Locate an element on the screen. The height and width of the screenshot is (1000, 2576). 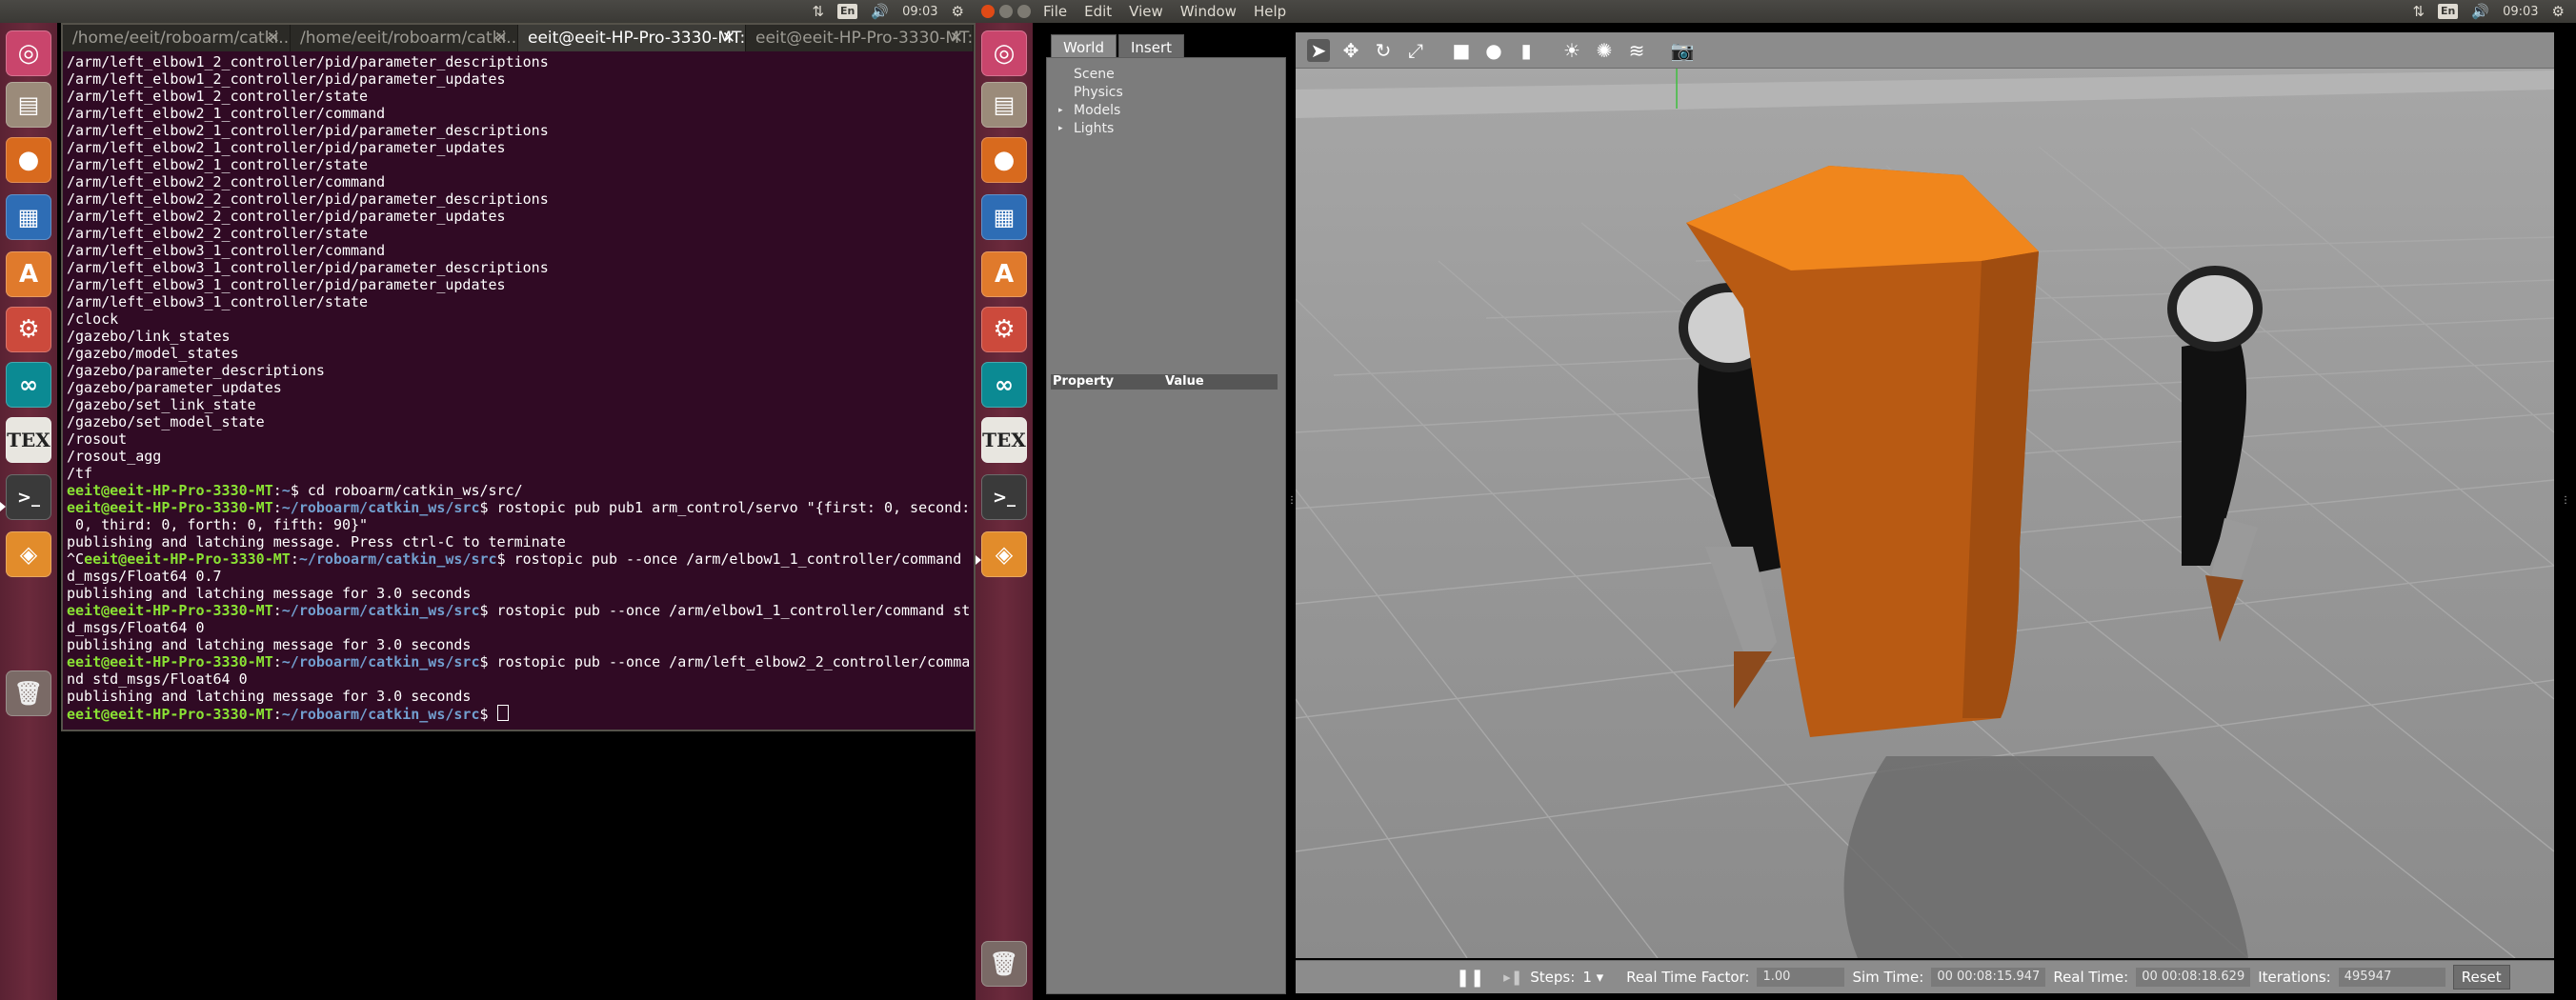
step-icon: ▸❚ is located at coordinates (1512, 977).